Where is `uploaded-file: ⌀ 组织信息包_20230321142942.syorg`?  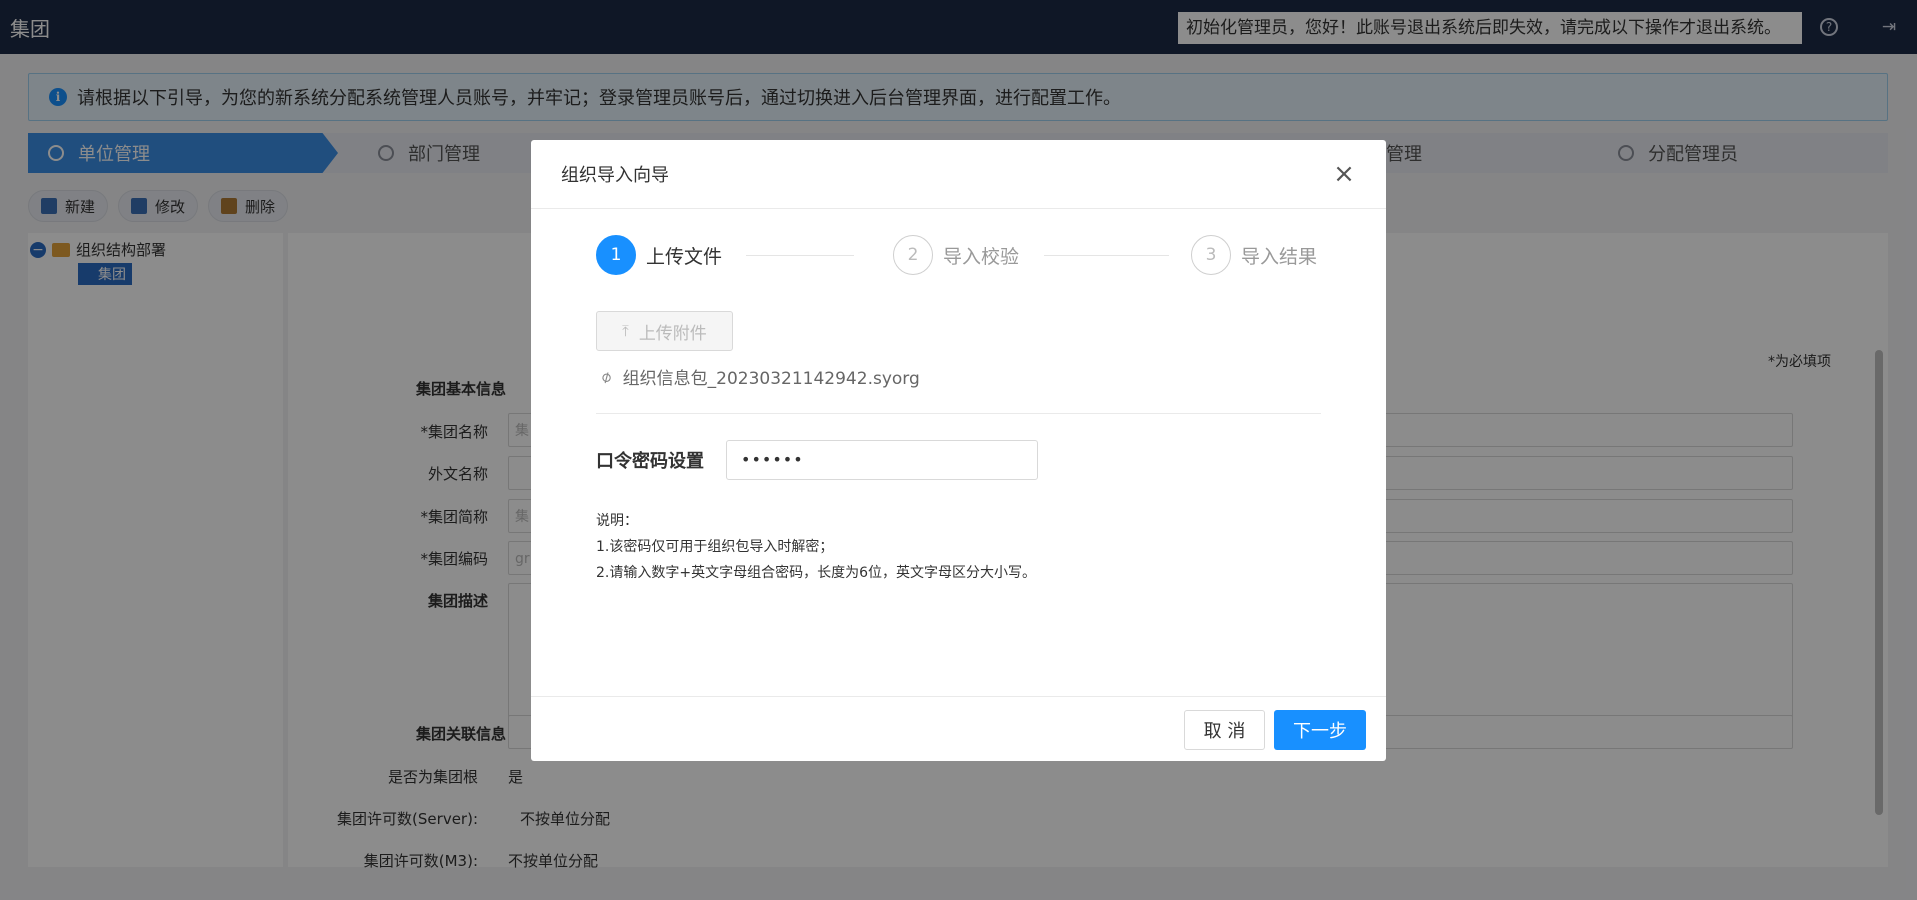 uploaded-file: ⌀ 组织信息包_20230321142942.syorg is located at coordinates (758, 376).